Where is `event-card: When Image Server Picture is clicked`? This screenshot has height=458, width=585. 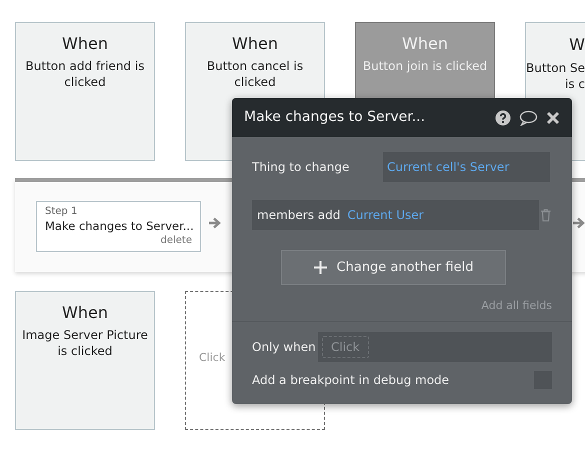
event-card: When Image Server Picture is clicked is located at coordinates (85, 360).